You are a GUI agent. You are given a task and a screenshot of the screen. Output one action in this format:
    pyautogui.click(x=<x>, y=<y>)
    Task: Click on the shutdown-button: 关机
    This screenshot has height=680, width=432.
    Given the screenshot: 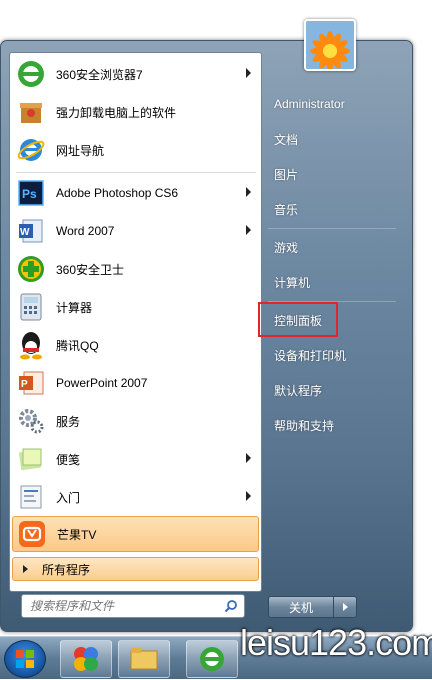 What is the action you would take?
    pyautogui.click(x=301, y=607)
    